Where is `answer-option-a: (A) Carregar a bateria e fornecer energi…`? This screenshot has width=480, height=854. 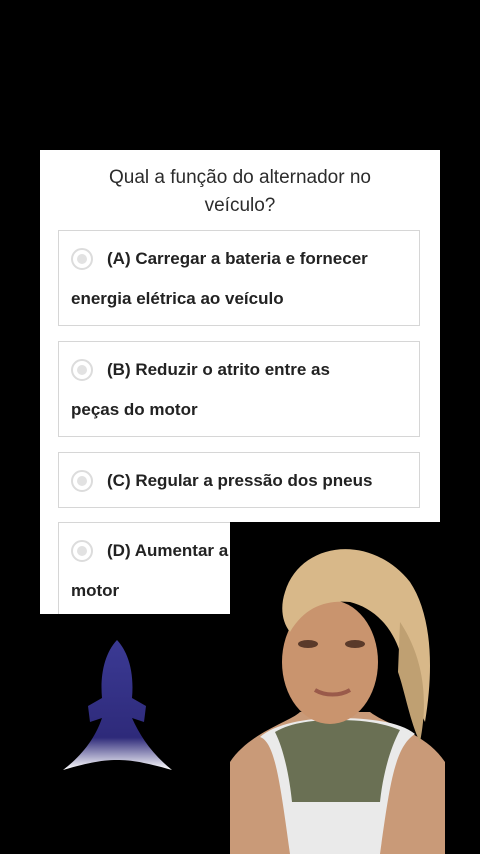 answer-option-a: (A) Carregar a bateria e fornecer energi… is located at coordinates (239, 278).